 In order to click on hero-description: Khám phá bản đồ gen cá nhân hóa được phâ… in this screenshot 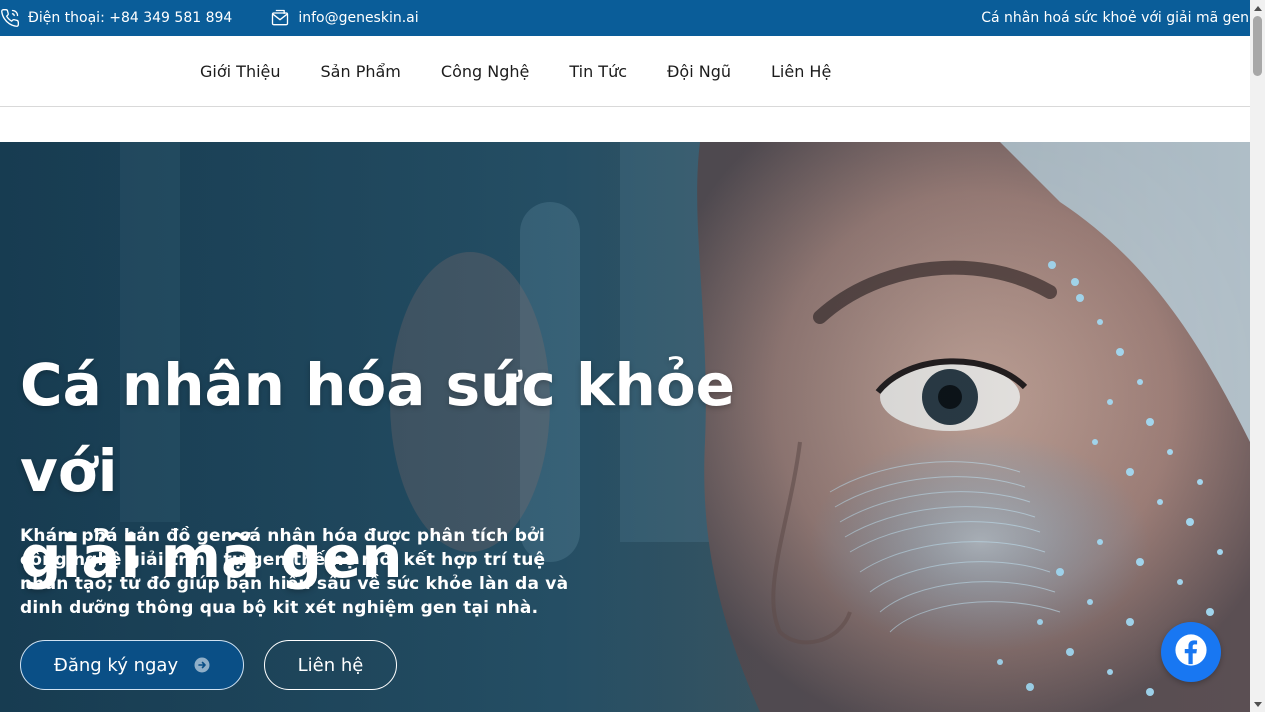, I will do `click(294, 572)`.